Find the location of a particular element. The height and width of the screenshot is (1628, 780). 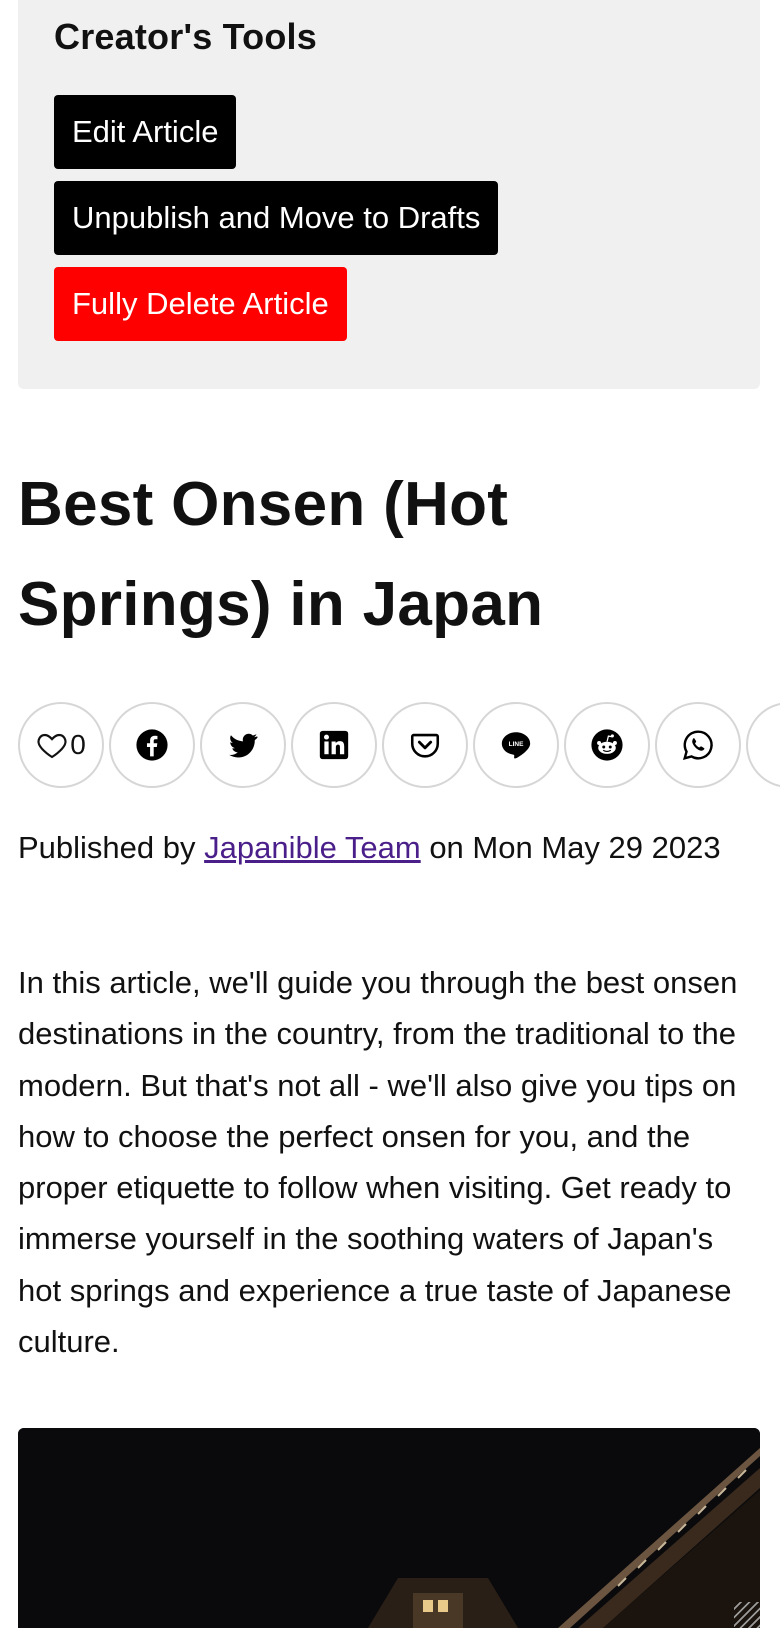

share-reddit-button is located at coordinates (607, 745).